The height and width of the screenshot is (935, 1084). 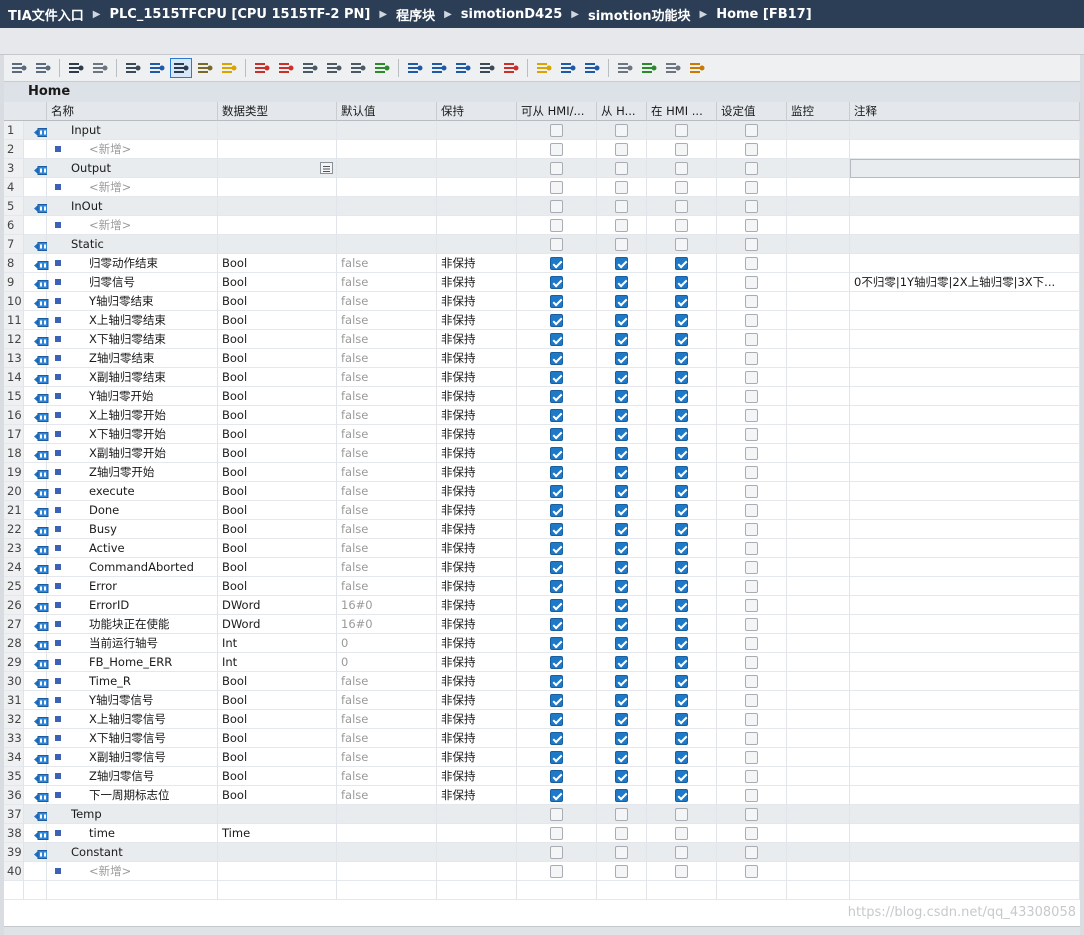 What do you see at coordinates (542, 206) in the screenshot?
I see `table-row: 5 InOut` at bounding box center [542, 206].